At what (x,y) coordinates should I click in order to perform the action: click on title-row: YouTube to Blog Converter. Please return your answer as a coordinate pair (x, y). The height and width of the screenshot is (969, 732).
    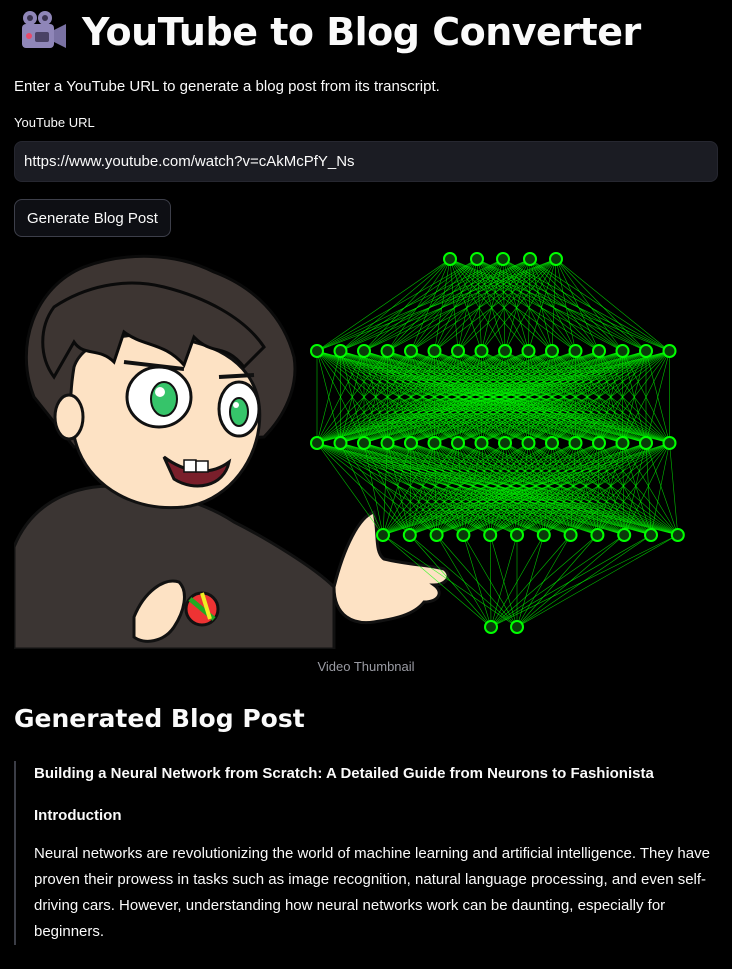
    Looking at the image, I should click on (369, 32).